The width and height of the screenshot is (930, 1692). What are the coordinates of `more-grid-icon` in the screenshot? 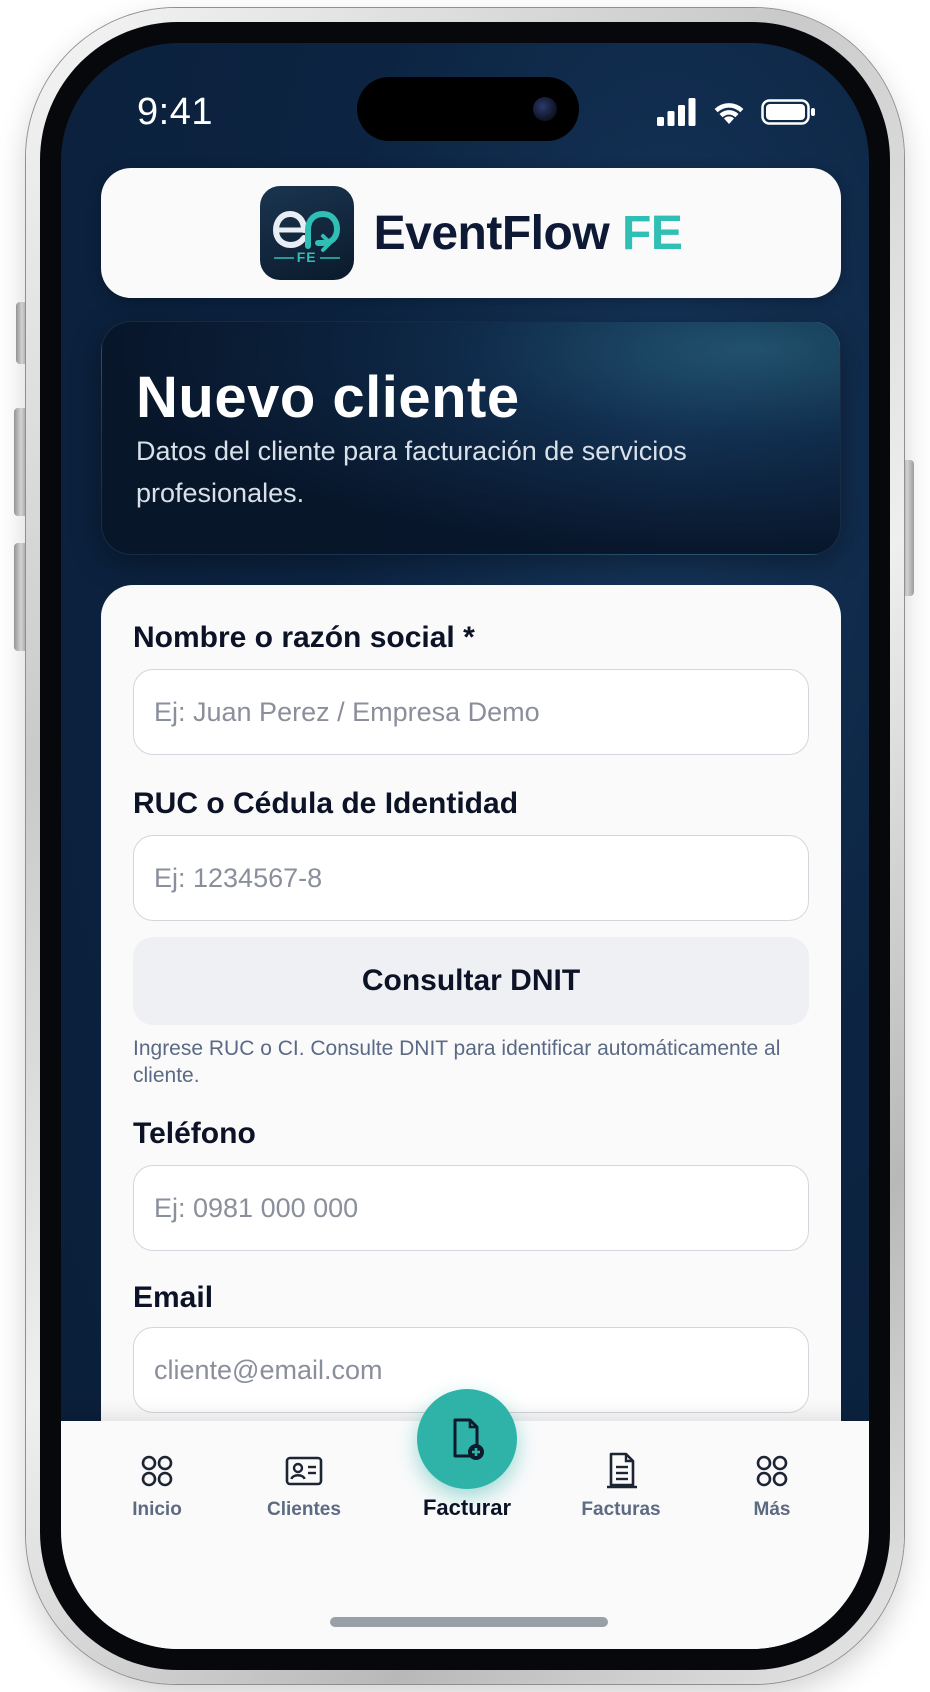 It's located at (772, 1471).